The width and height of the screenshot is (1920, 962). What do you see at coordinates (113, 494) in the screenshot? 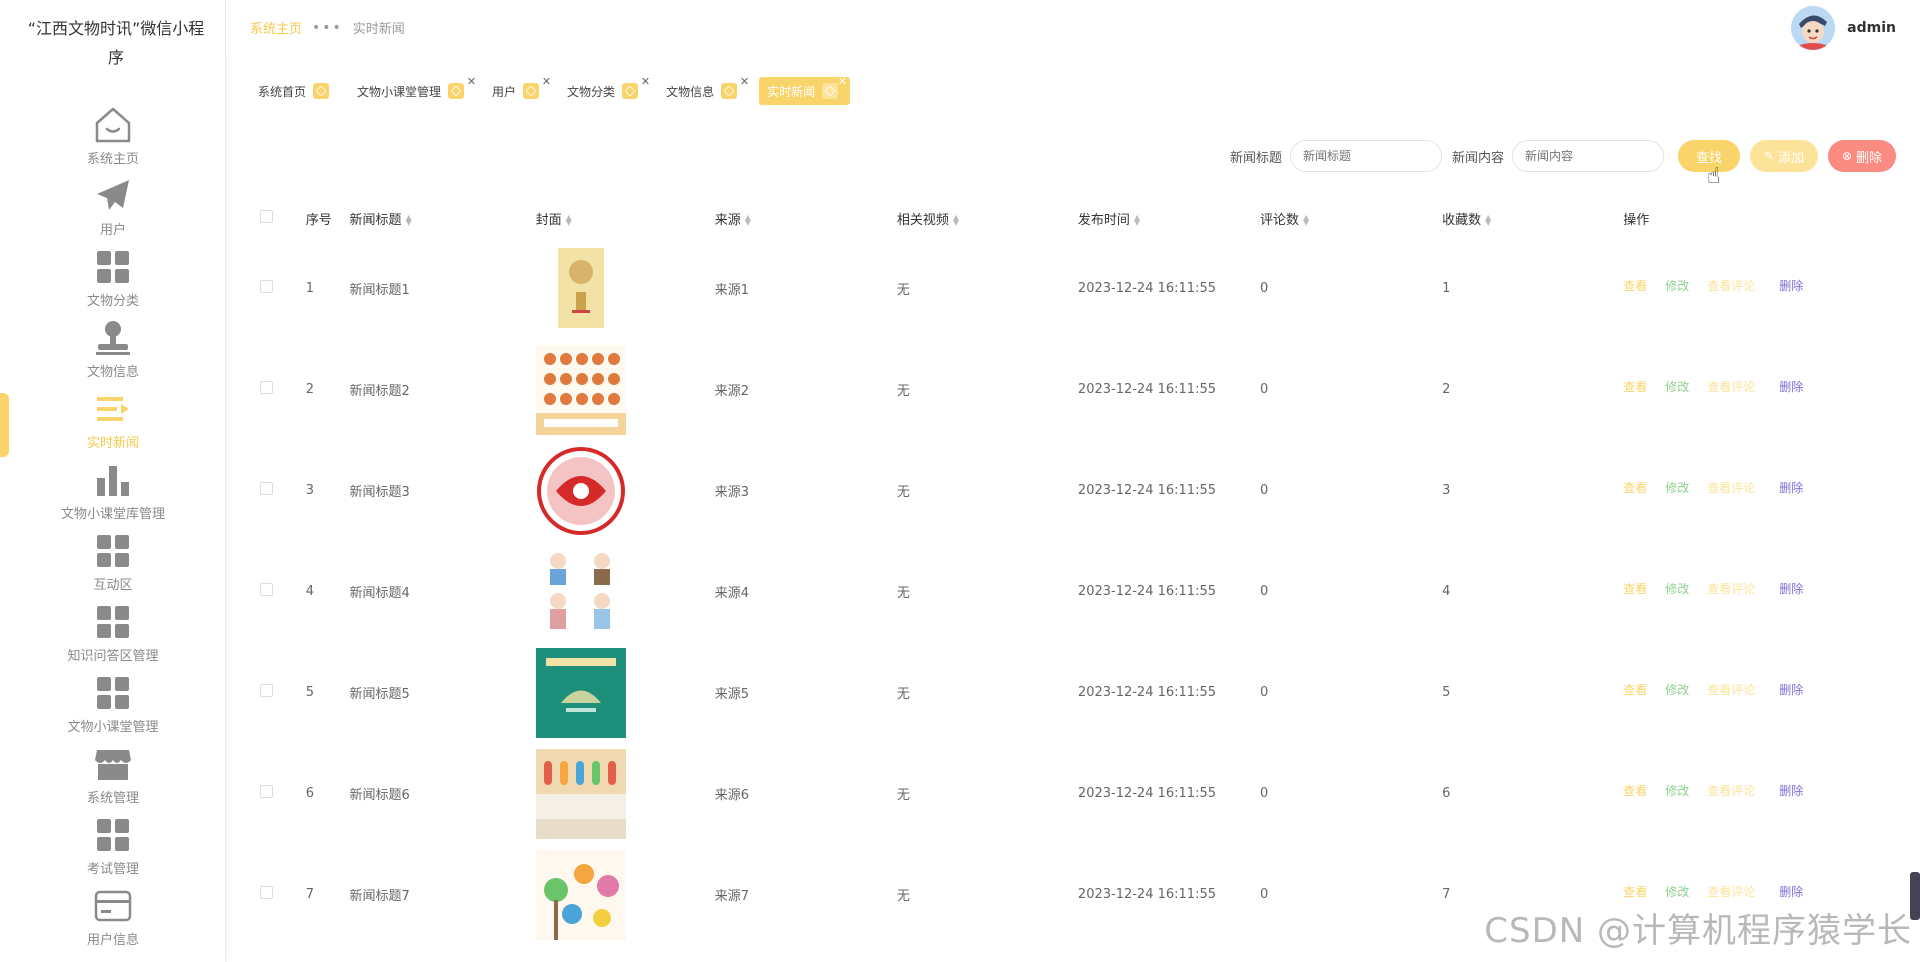
I see `sidebar-item-5: 文物小课堂库管理` at bounding box center [113, 494].